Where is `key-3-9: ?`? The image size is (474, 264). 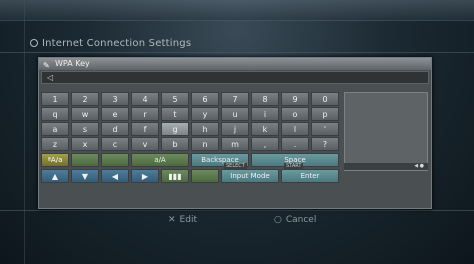
key-3-9: ? is located at coordinates (325, 144).